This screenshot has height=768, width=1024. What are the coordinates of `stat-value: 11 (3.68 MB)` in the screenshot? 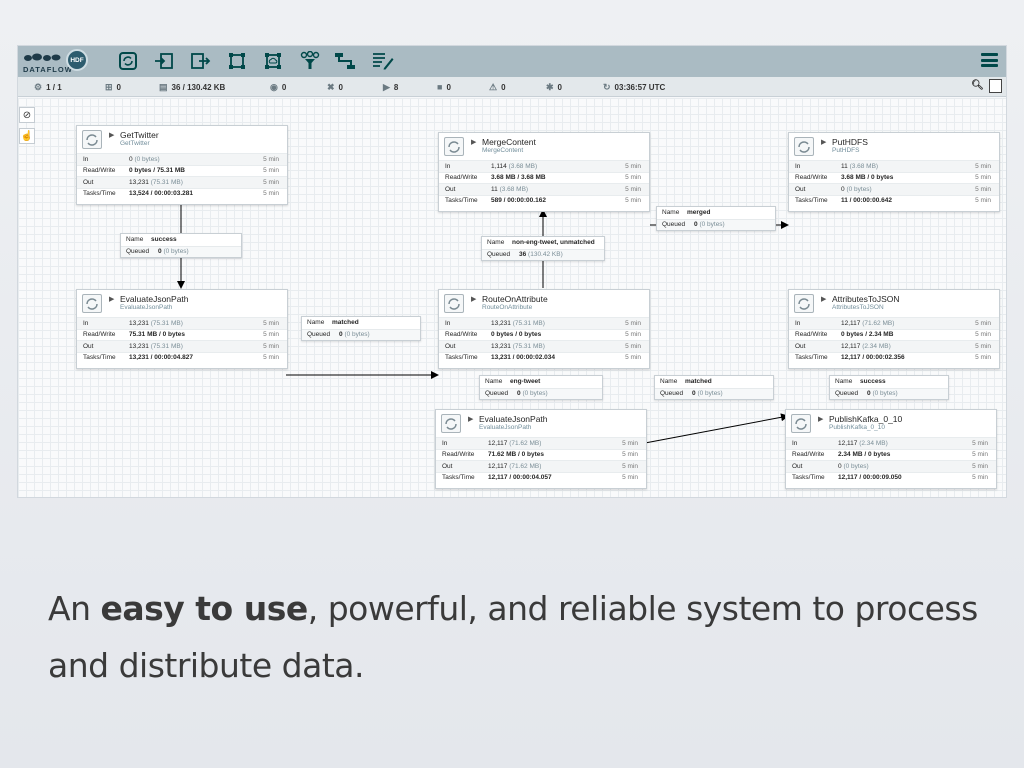 It's located at (510, 189).